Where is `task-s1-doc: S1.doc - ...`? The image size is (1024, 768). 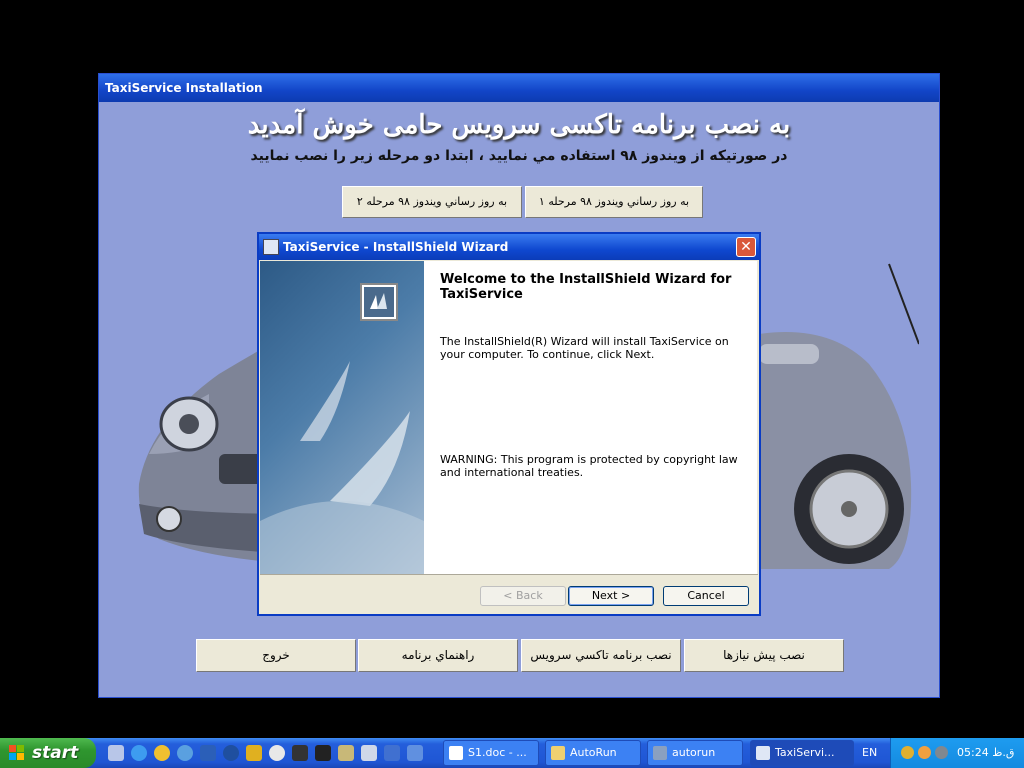
task-s1-doc: S1.doc - ... is located at coordinates (491, 753).